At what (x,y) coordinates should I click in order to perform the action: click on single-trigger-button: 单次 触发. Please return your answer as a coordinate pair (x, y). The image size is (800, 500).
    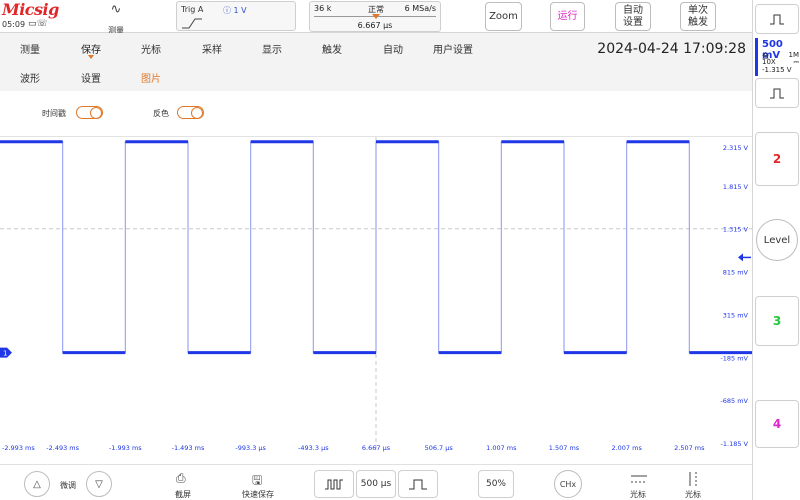
    Looking at the image, I should click on (698, 16).